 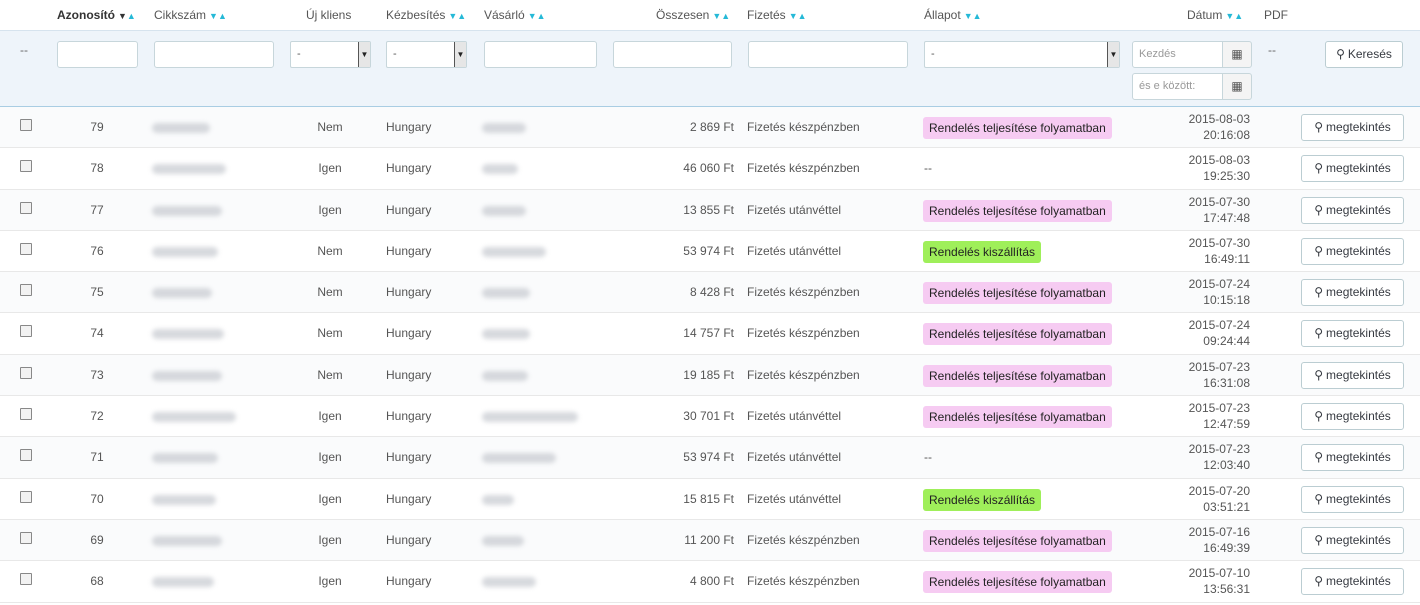 I want to click on row-total: 53 974 Ft, so click(x=708, y=250).